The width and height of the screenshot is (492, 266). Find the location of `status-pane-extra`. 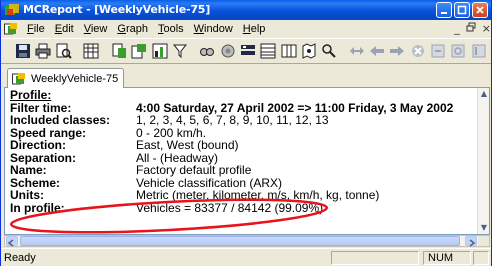

status-pane-extra is located at coordinates (481, 258).